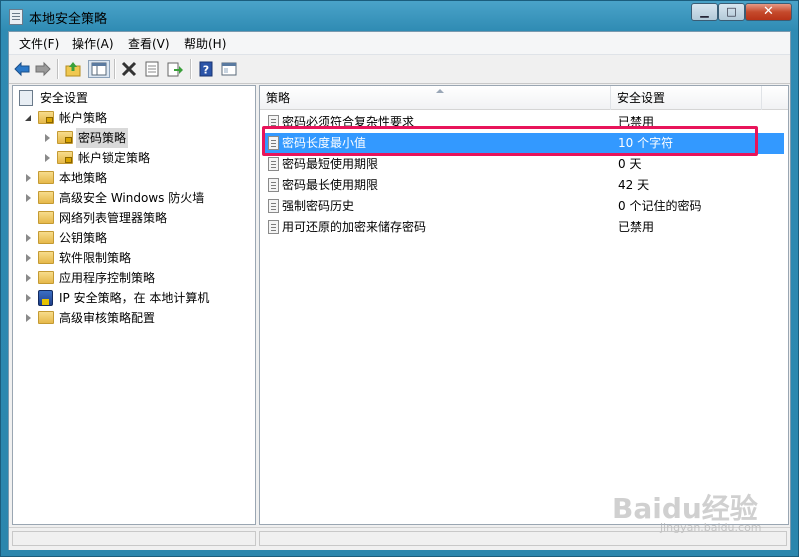  I want to click on show-tree-icon, so click(99, 69).